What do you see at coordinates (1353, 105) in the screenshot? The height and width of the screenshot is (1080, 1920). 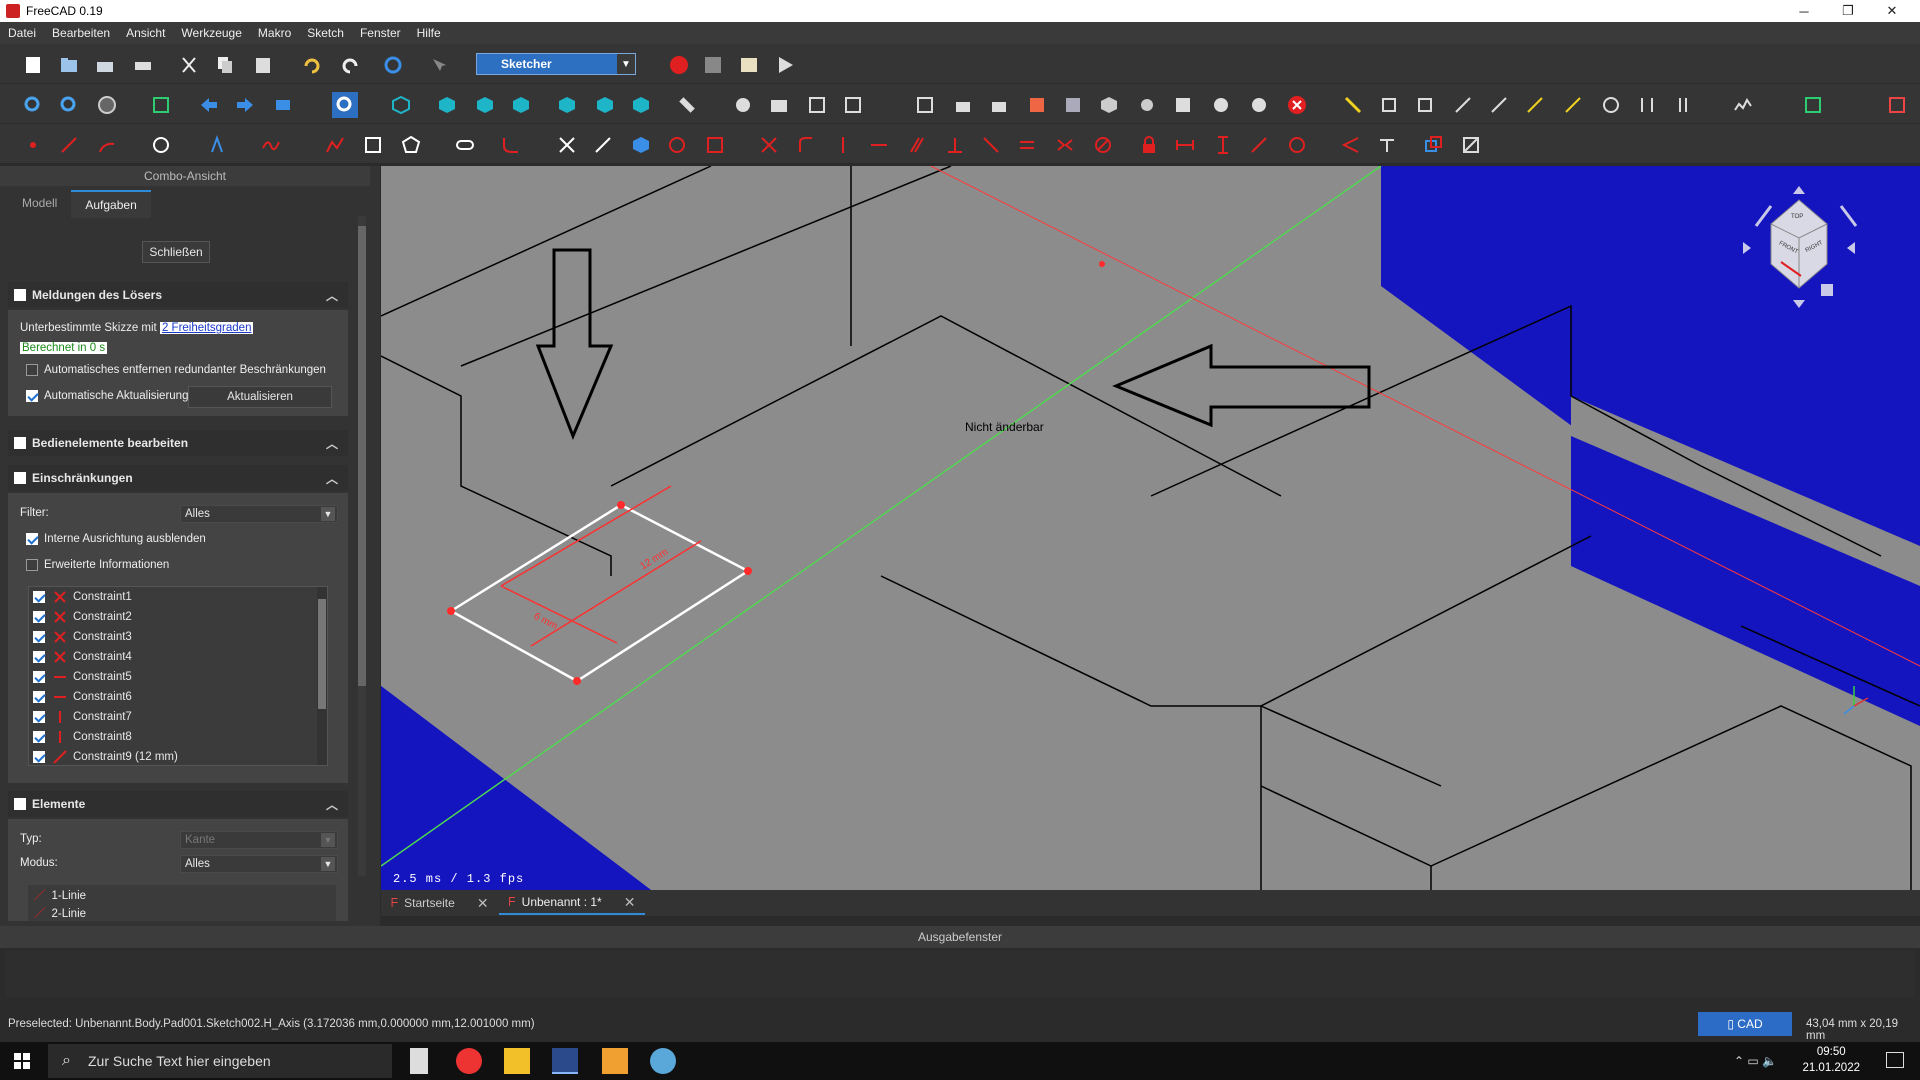 I see `select-constraints-icon` at bounding box center [1353, 105].